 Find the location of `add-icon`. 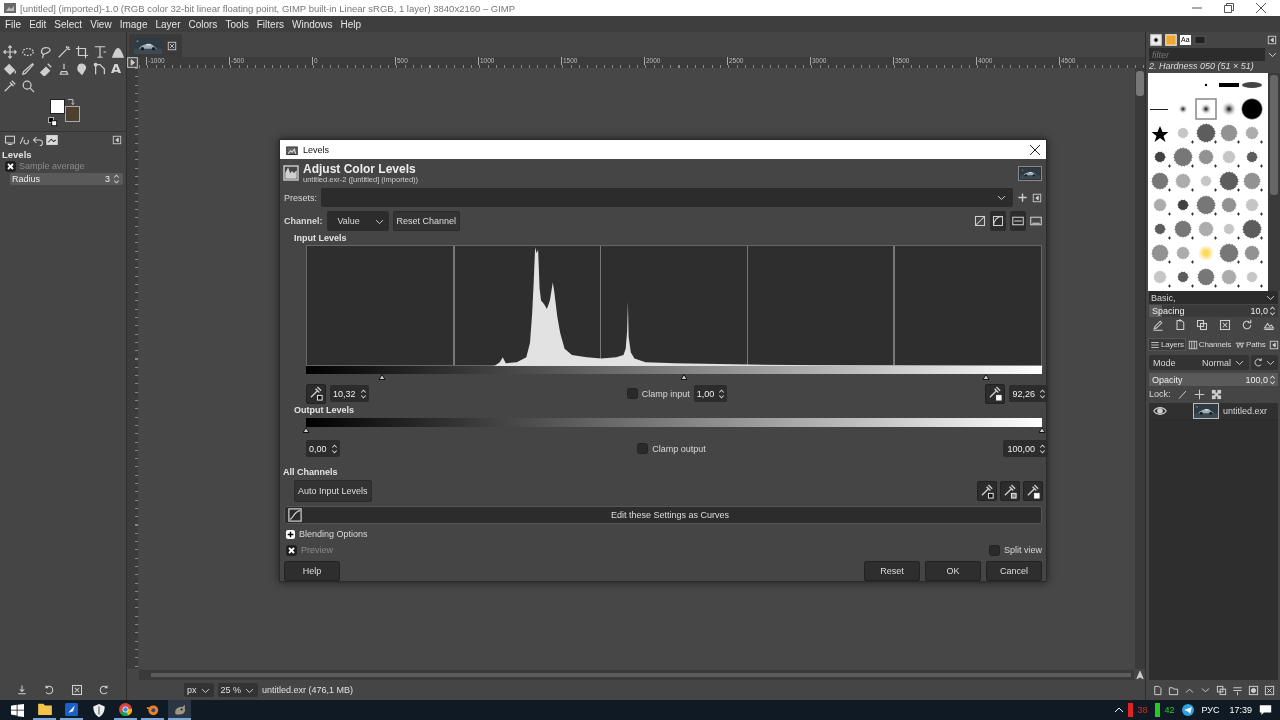

add-icon is located at coordinates (1022, 198).